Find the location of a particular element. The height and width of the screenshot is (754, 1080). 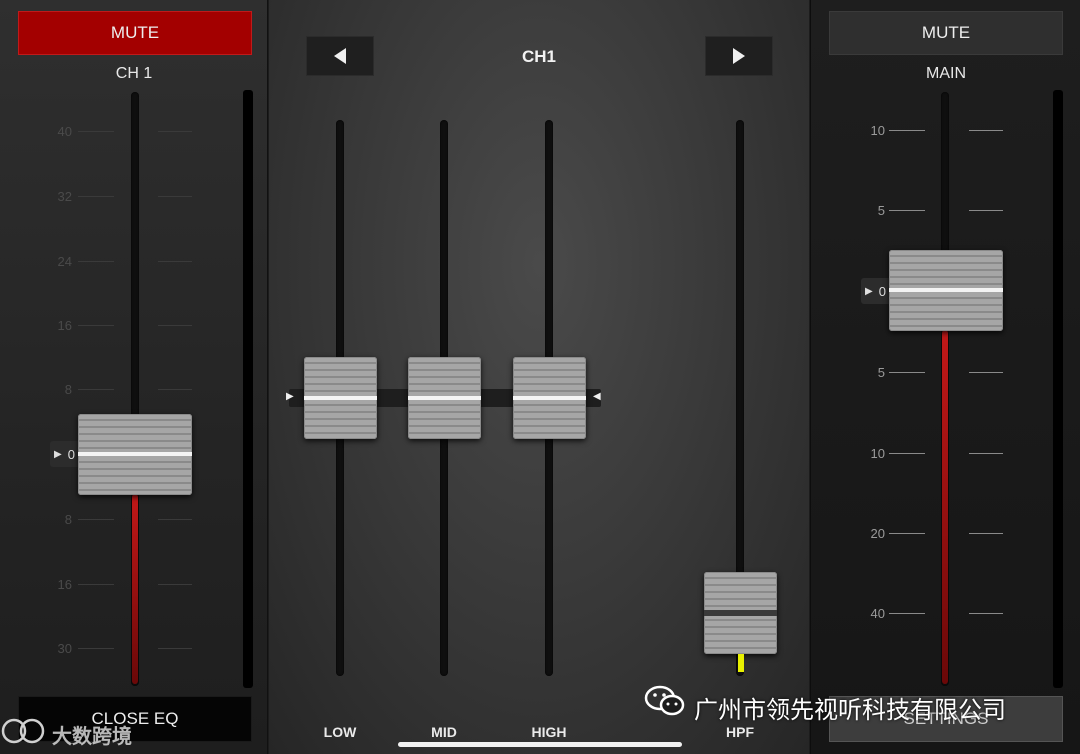

triangle-right-icon is located at coordinates (739, 56).